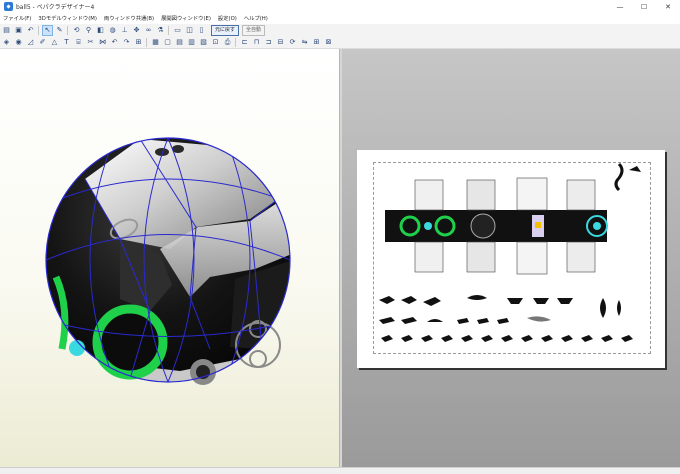 Image resolution: width=680 pixels, height=474 pixels. What do you see at coordinates (102, 42) in the screenshot?
I see `join-icon: ⋈` at bounding box center [102, 42].